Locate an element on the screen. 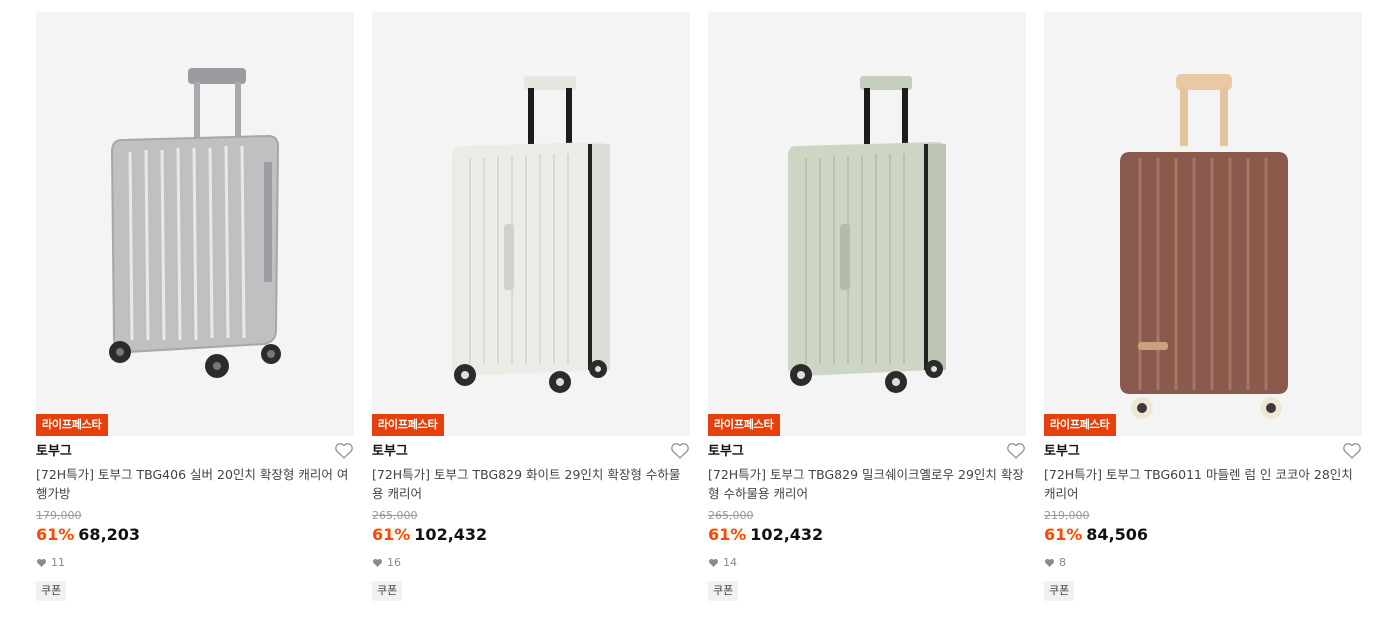 The height and width of the screenshot is (638, 1380). suitcase-silver-image is located at coordinates (195, 223).